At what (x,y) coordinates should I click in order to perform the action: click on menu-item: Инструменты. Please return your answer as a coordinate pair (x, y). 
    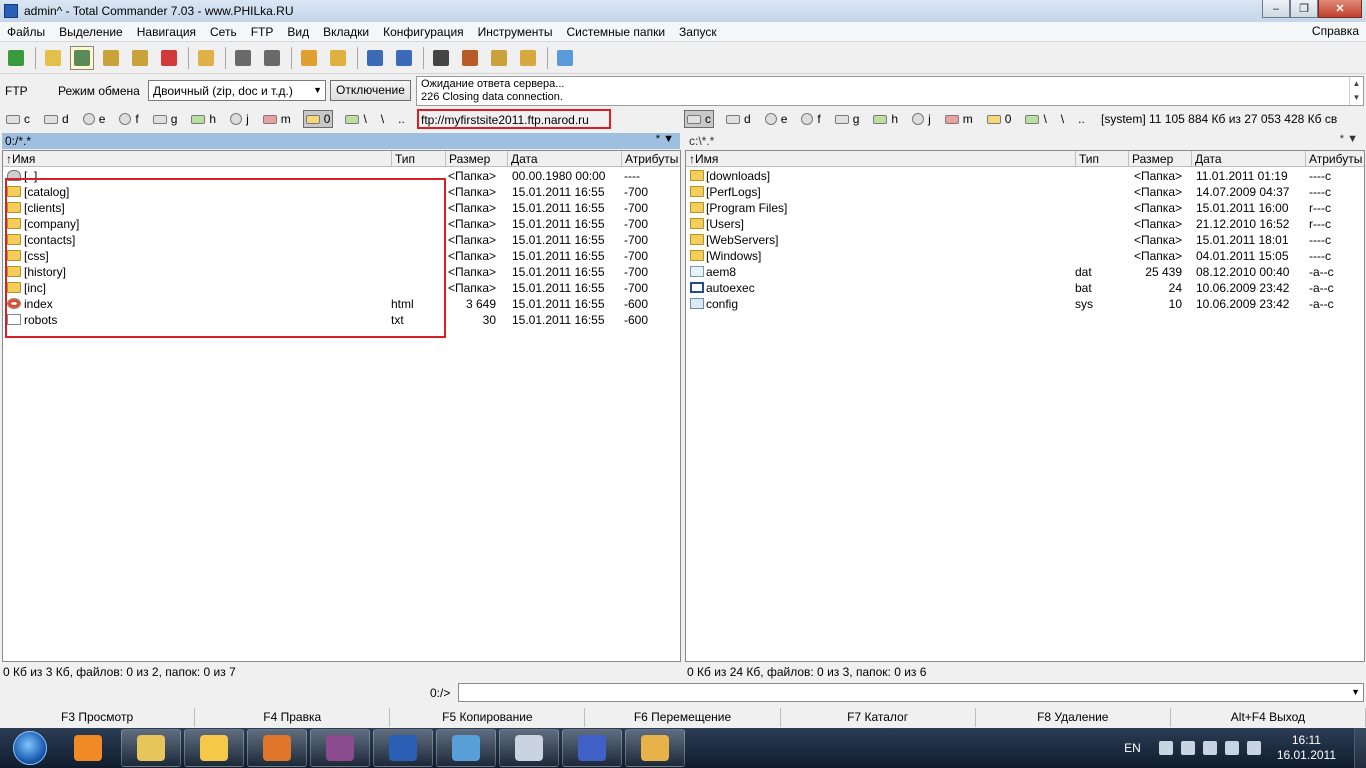
    Looking at the image, I should click on (515, 32).